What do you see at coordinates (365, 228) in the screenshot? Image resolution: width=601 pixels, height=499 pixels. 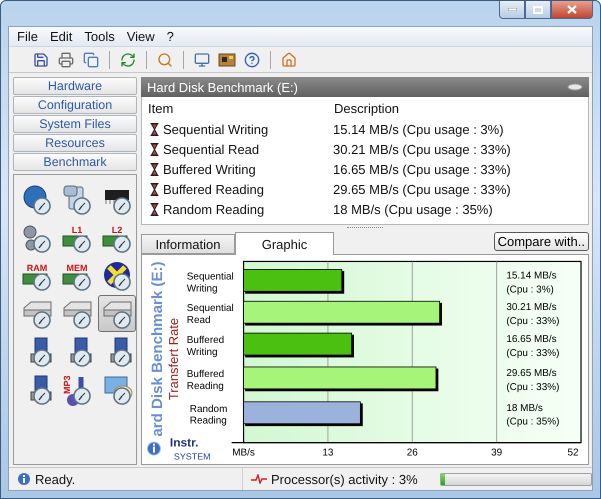 I see `splitter-grip` at bounding box center [365, 228].